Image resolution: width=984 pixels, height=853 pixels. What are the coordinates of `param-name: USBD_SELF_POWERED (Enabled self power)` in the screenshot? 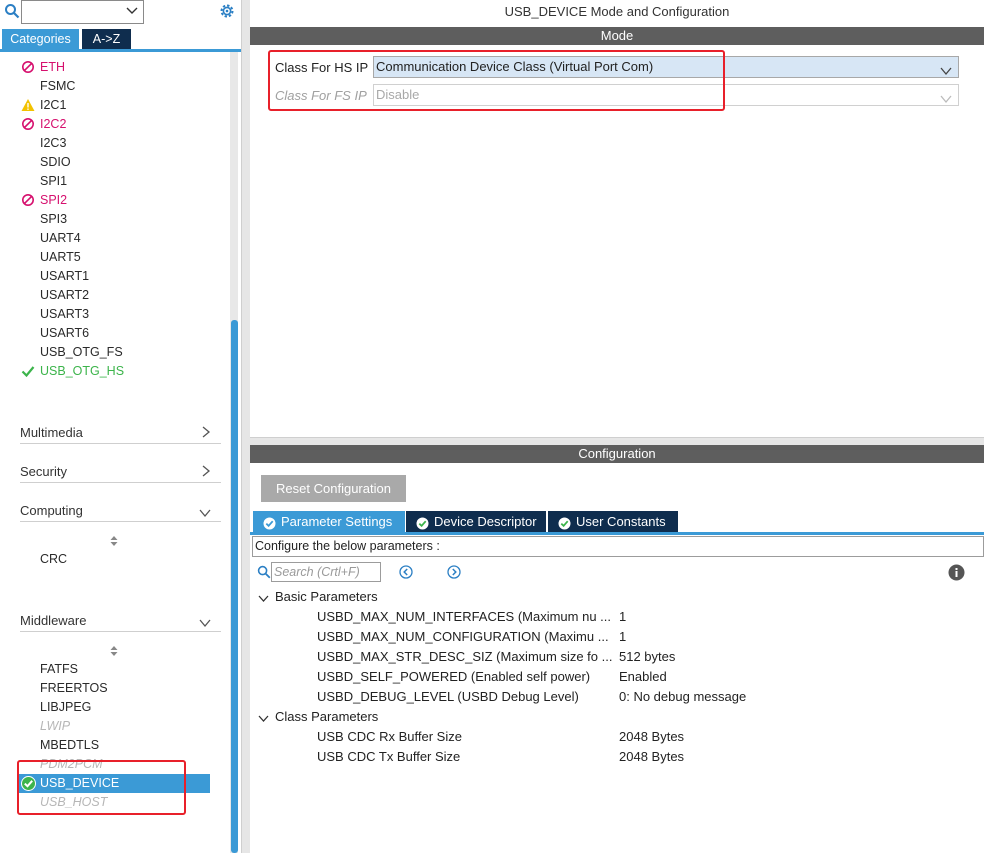 It's located at (454, 676).